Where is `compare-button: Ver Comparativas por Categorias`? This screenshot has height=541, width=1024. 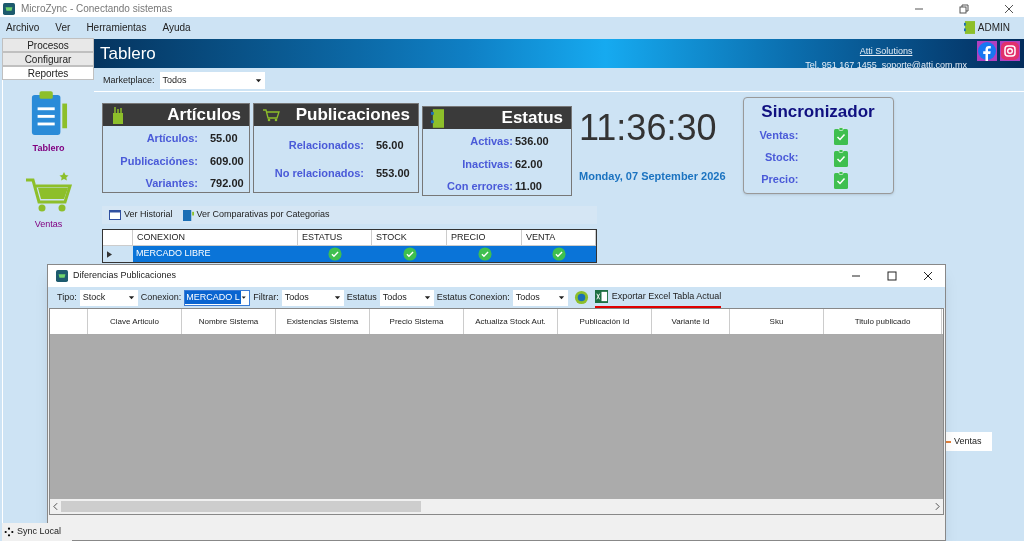 compare-button: Ver Comparativas por Categorias is located at coordinates (256, 215).